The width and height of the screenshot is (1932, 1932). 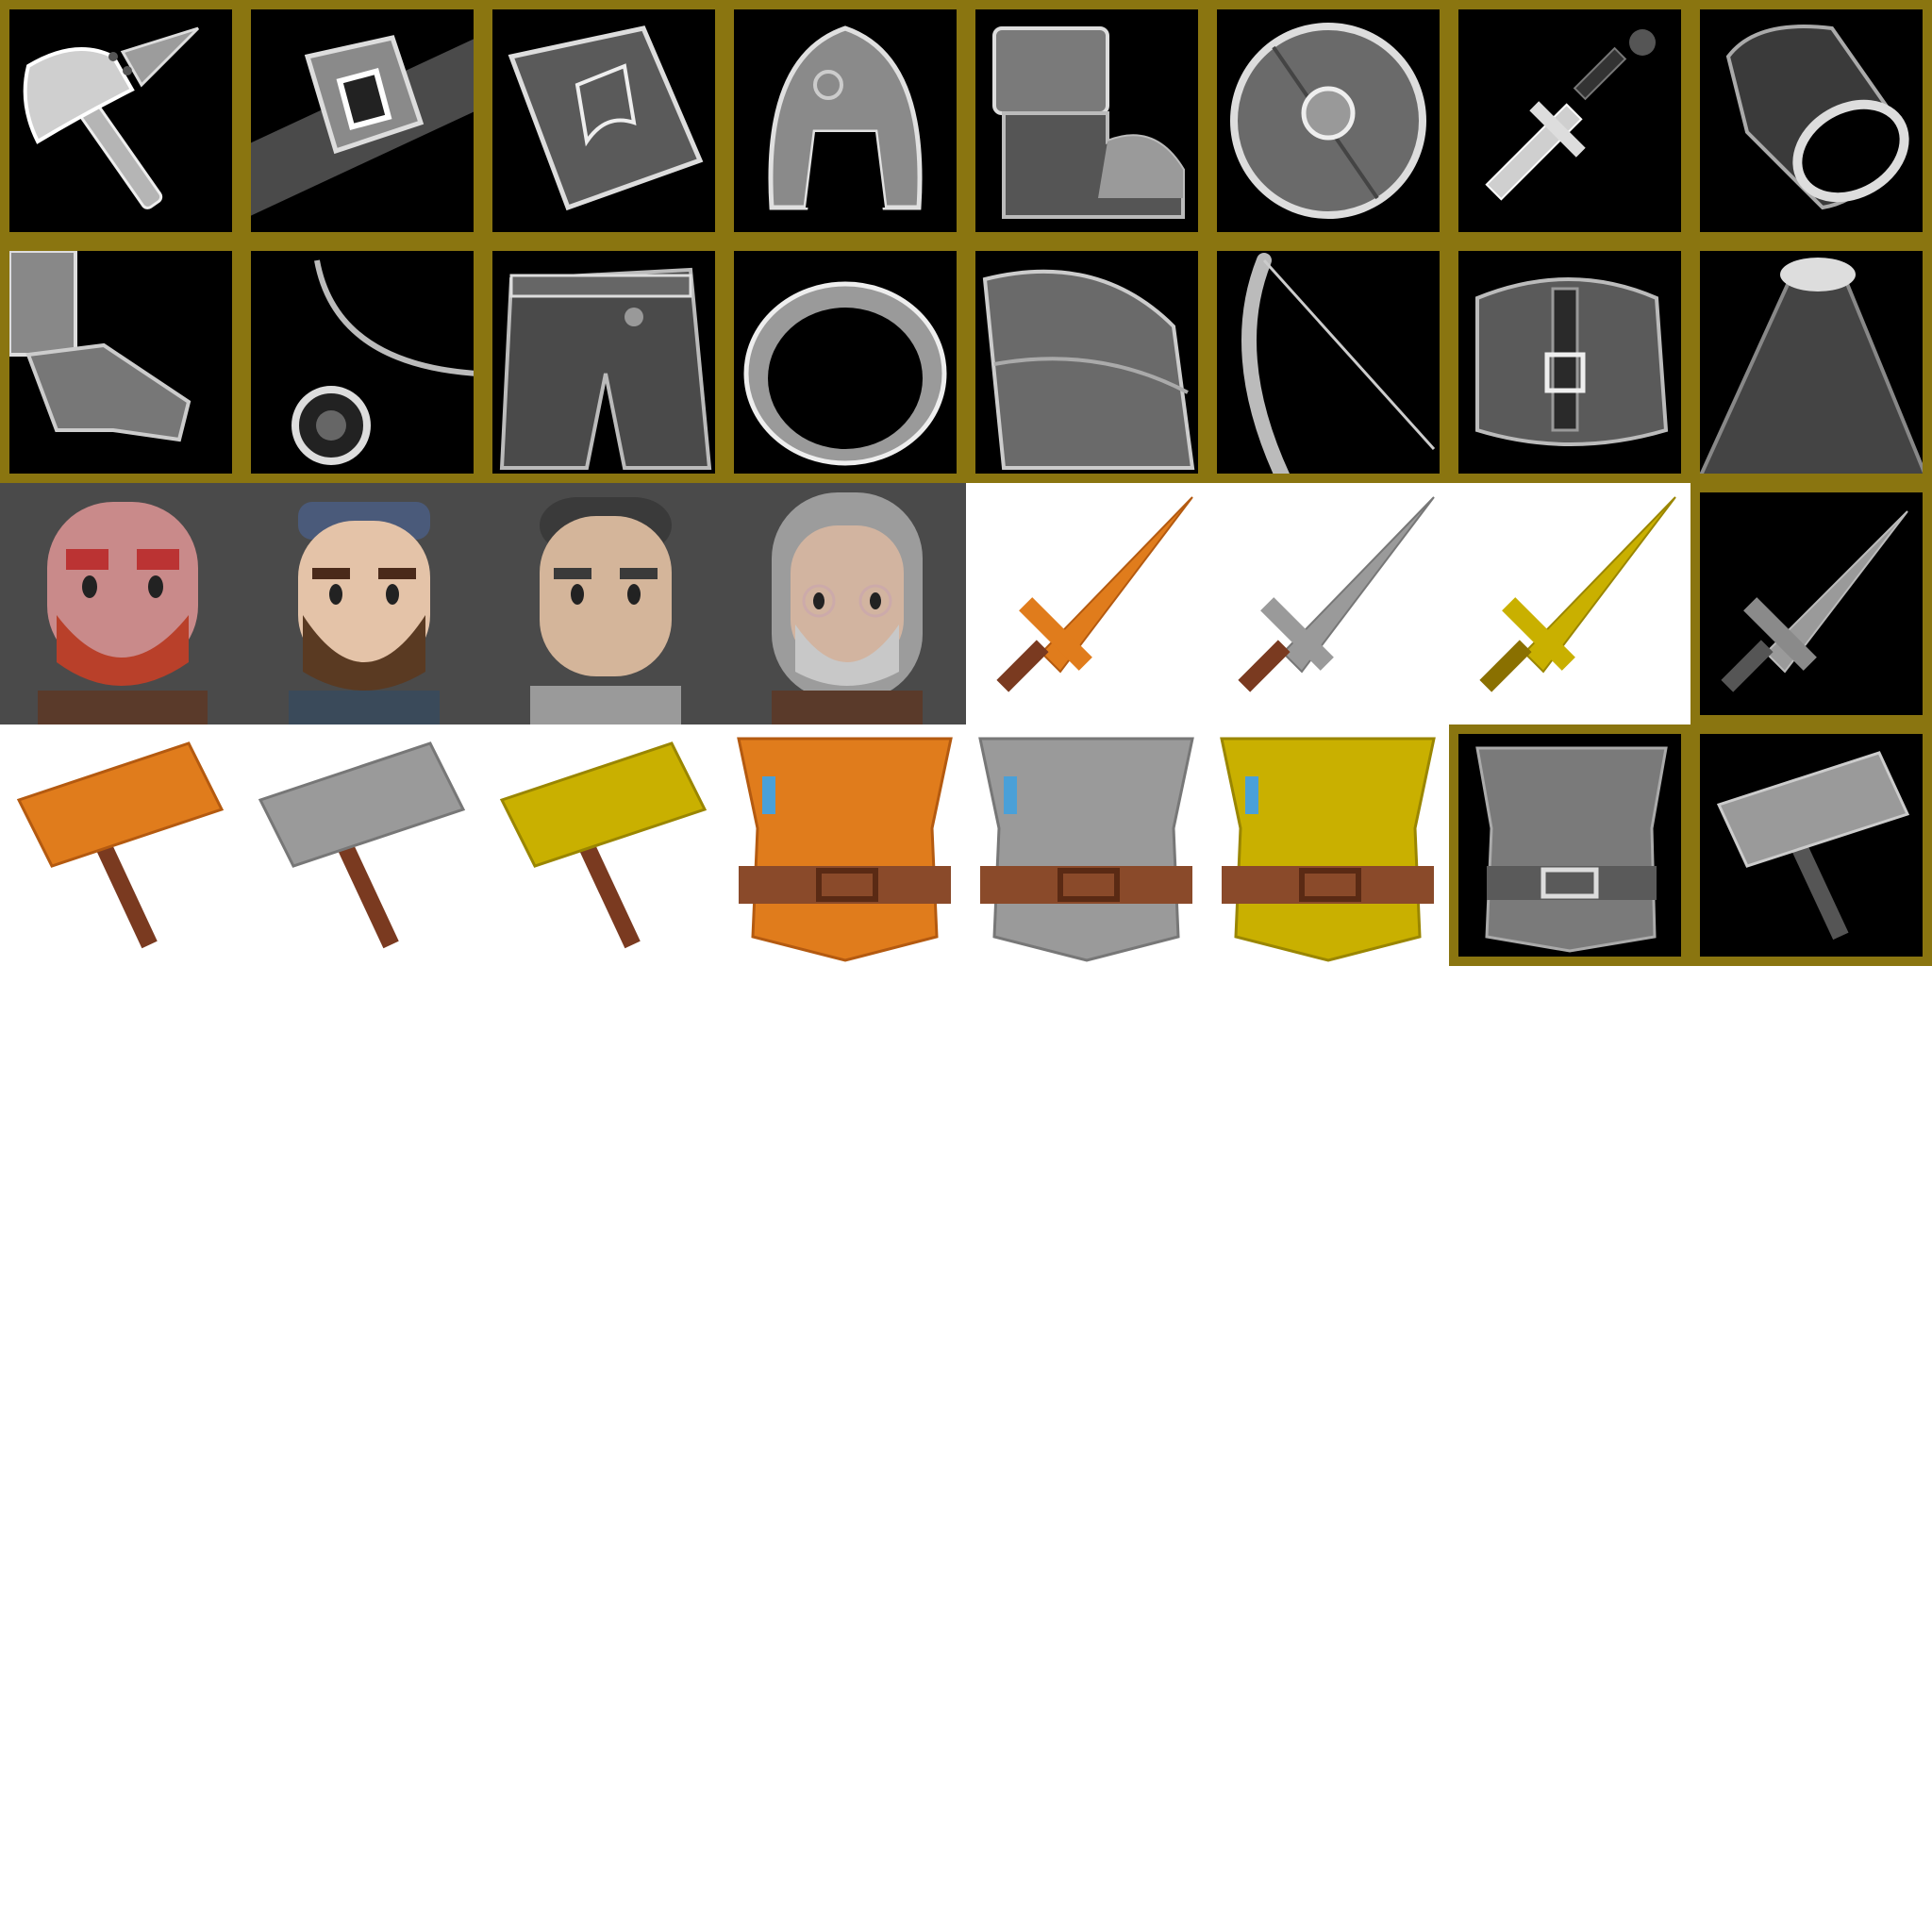 I want to click on inventory-slot-framed-hammer, so click(x=1811, y=845).